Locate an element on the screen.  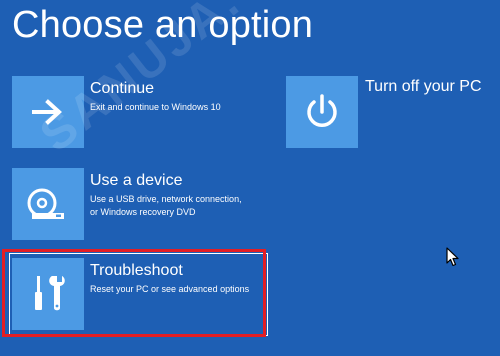
continue-option: Continue Exit and continue to Windows 10 is located at coordinates (132, 112).